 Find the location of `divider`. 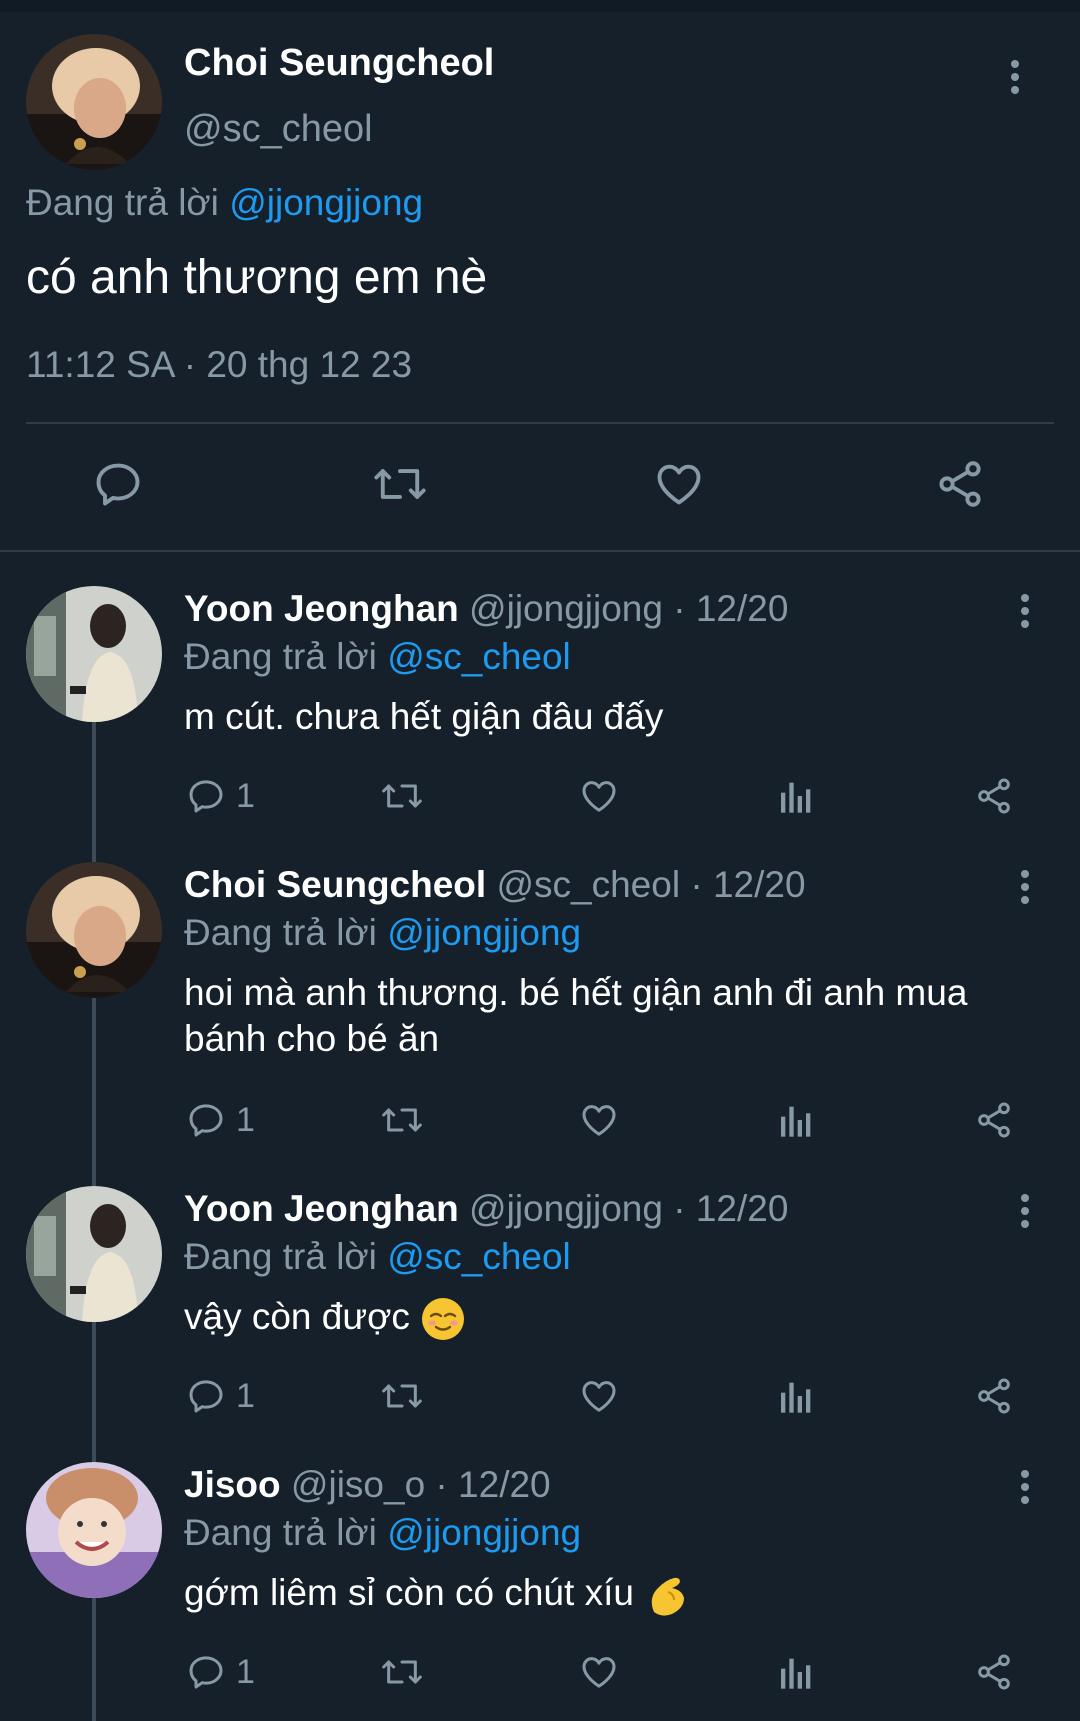

divider is located at coordinates (540, 423).